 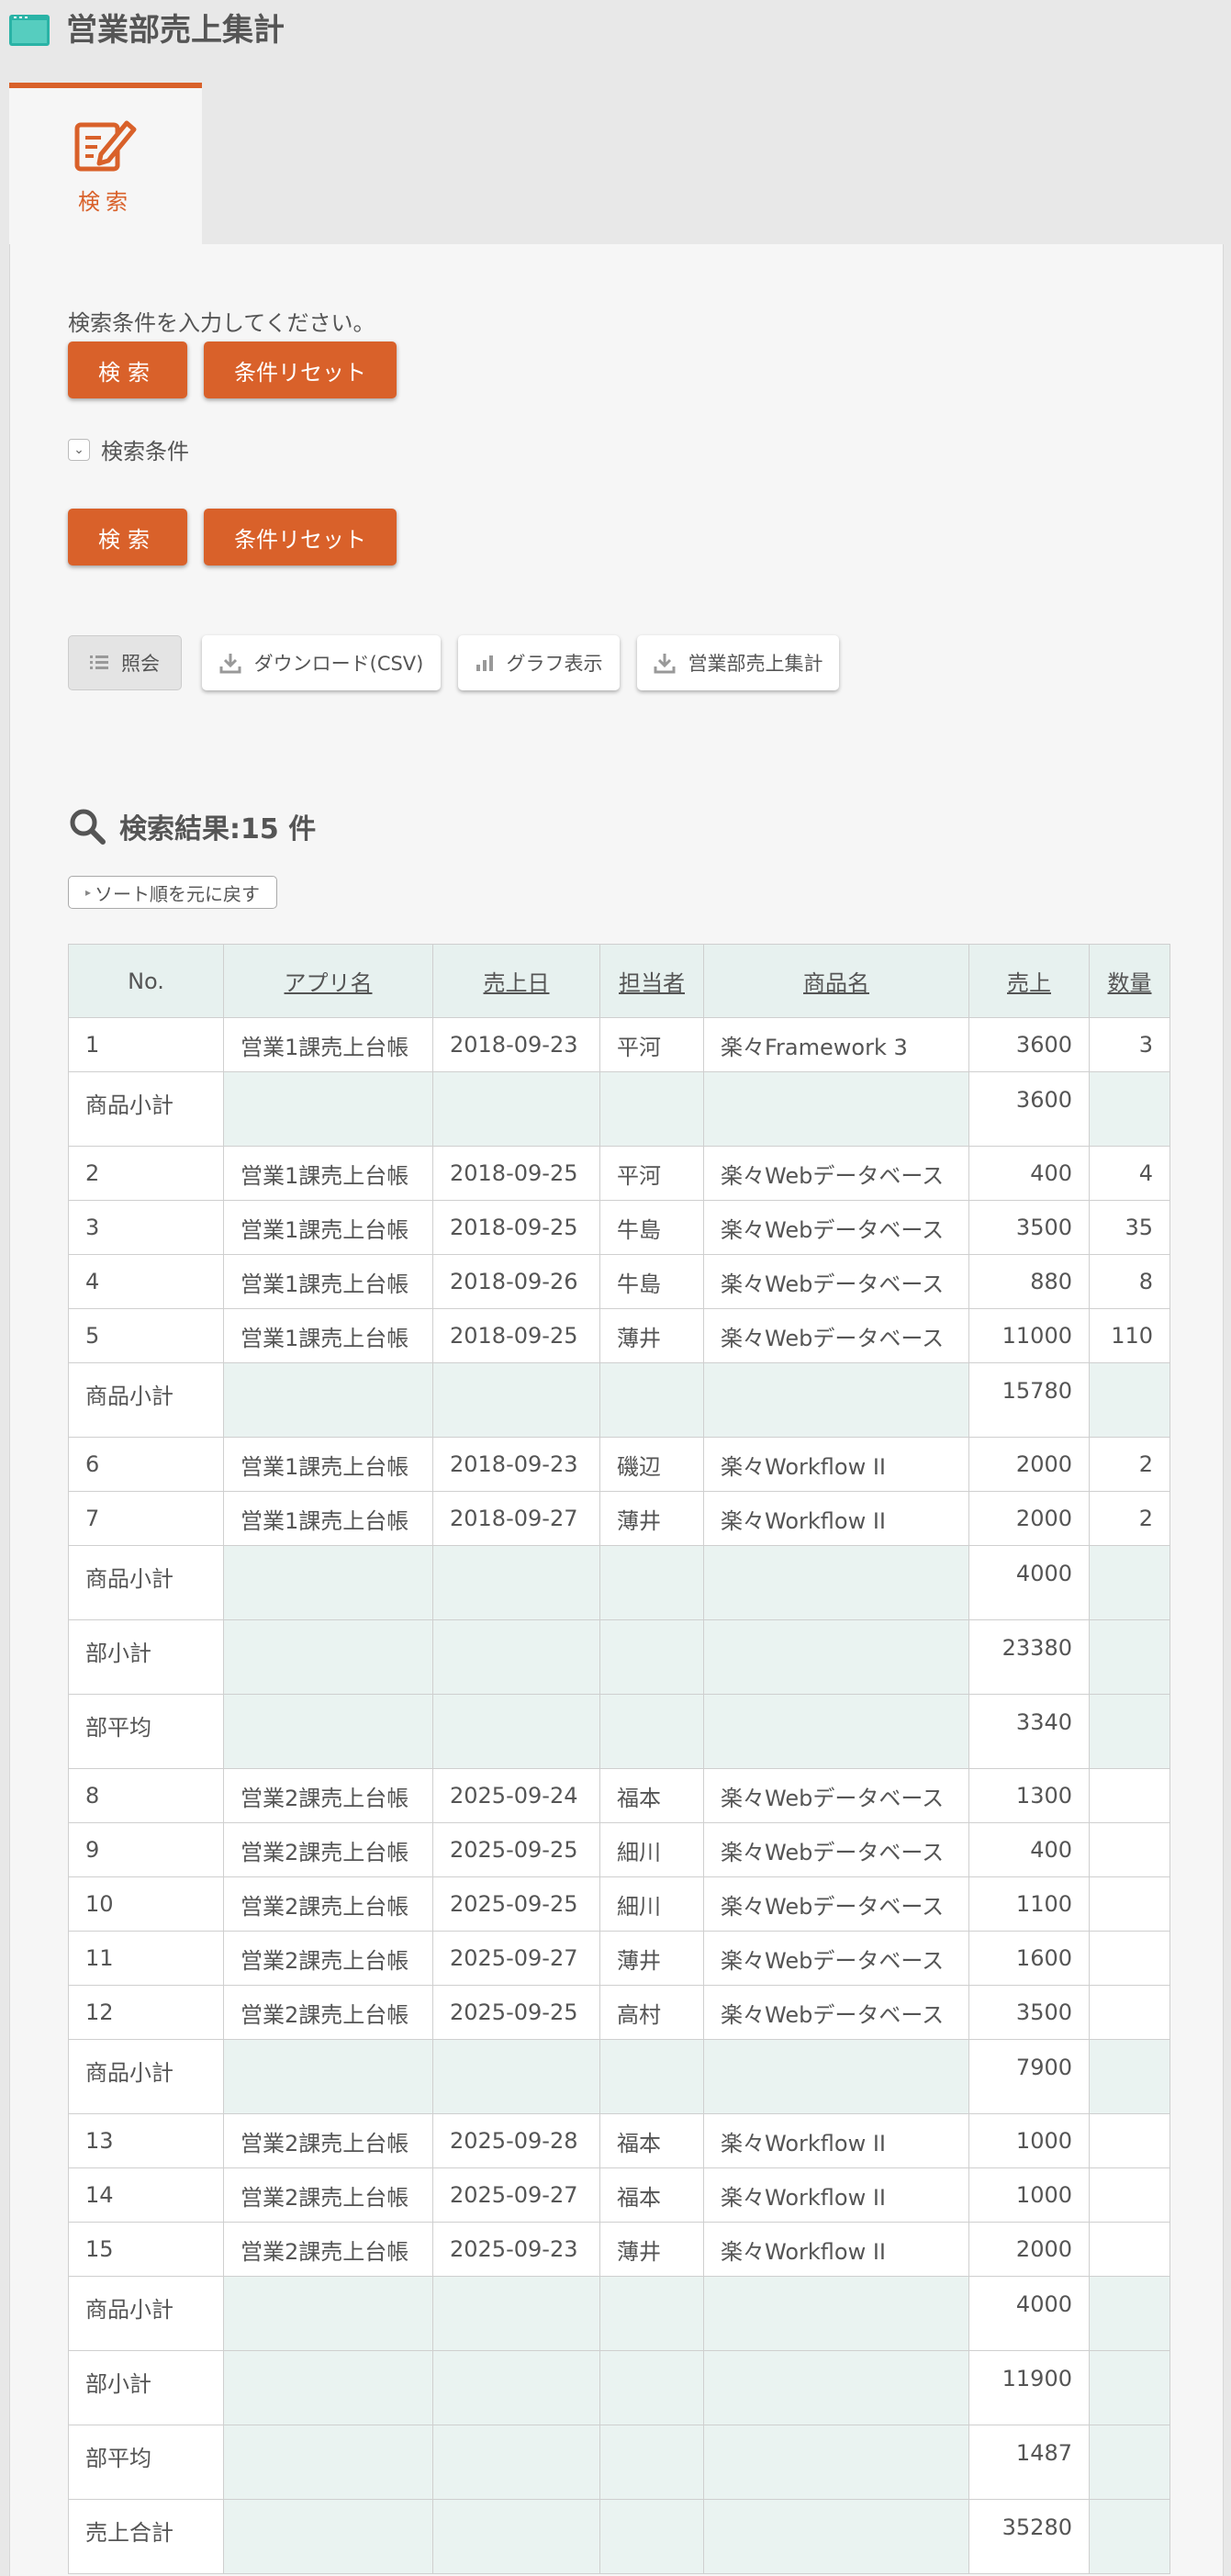 I want to click on cell-no: 14, so click(x=146, y=2195).